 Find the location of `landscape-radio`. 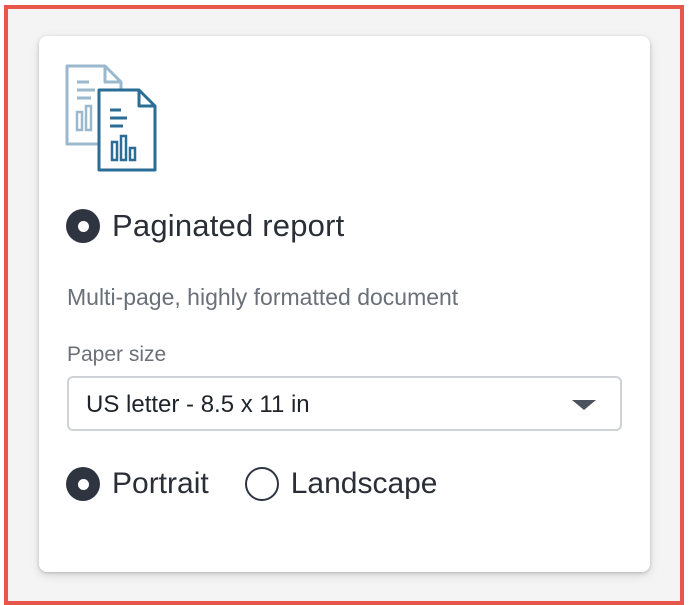

landscape-radio is located at coordinates (261, 484).